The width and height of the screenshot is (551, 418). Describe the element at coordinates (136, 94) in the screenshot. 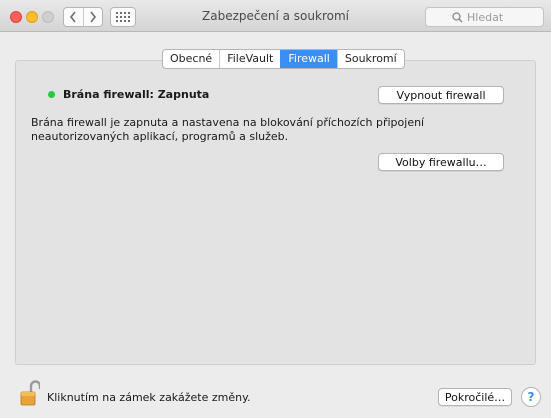

I see `firewall-status-label: Brána firewall: Zapnuta` at that location.